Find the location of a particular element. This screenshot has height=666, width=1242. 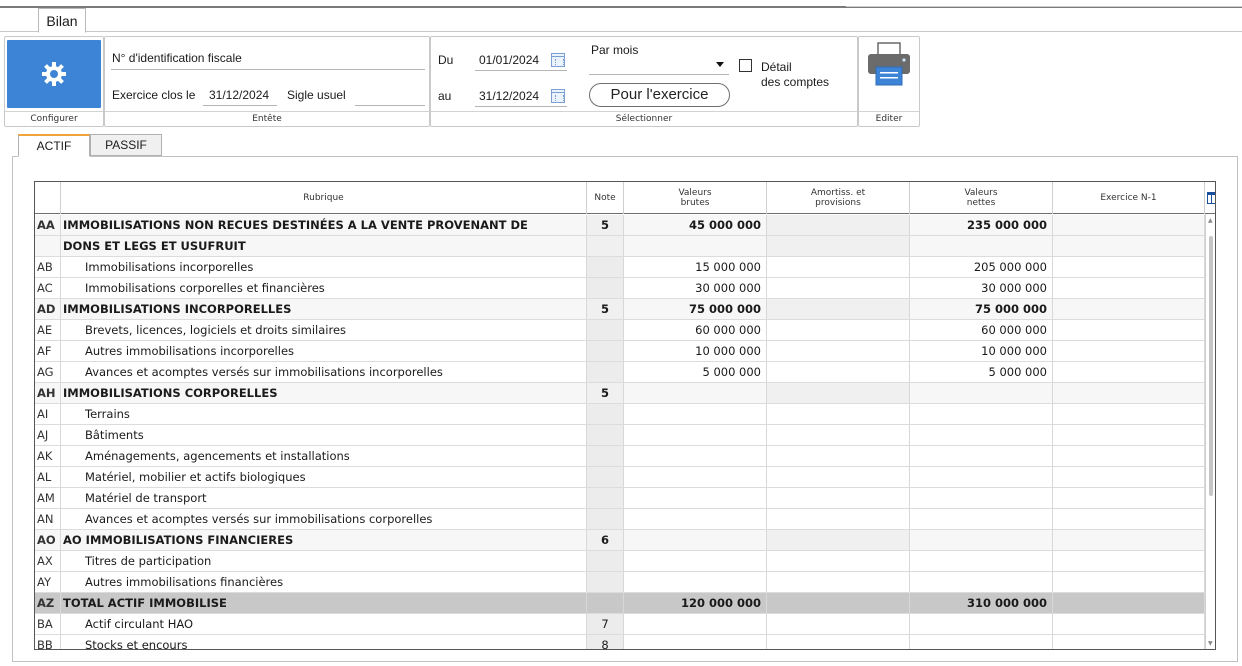

row-code: AN is located at coordinates (48, 519).